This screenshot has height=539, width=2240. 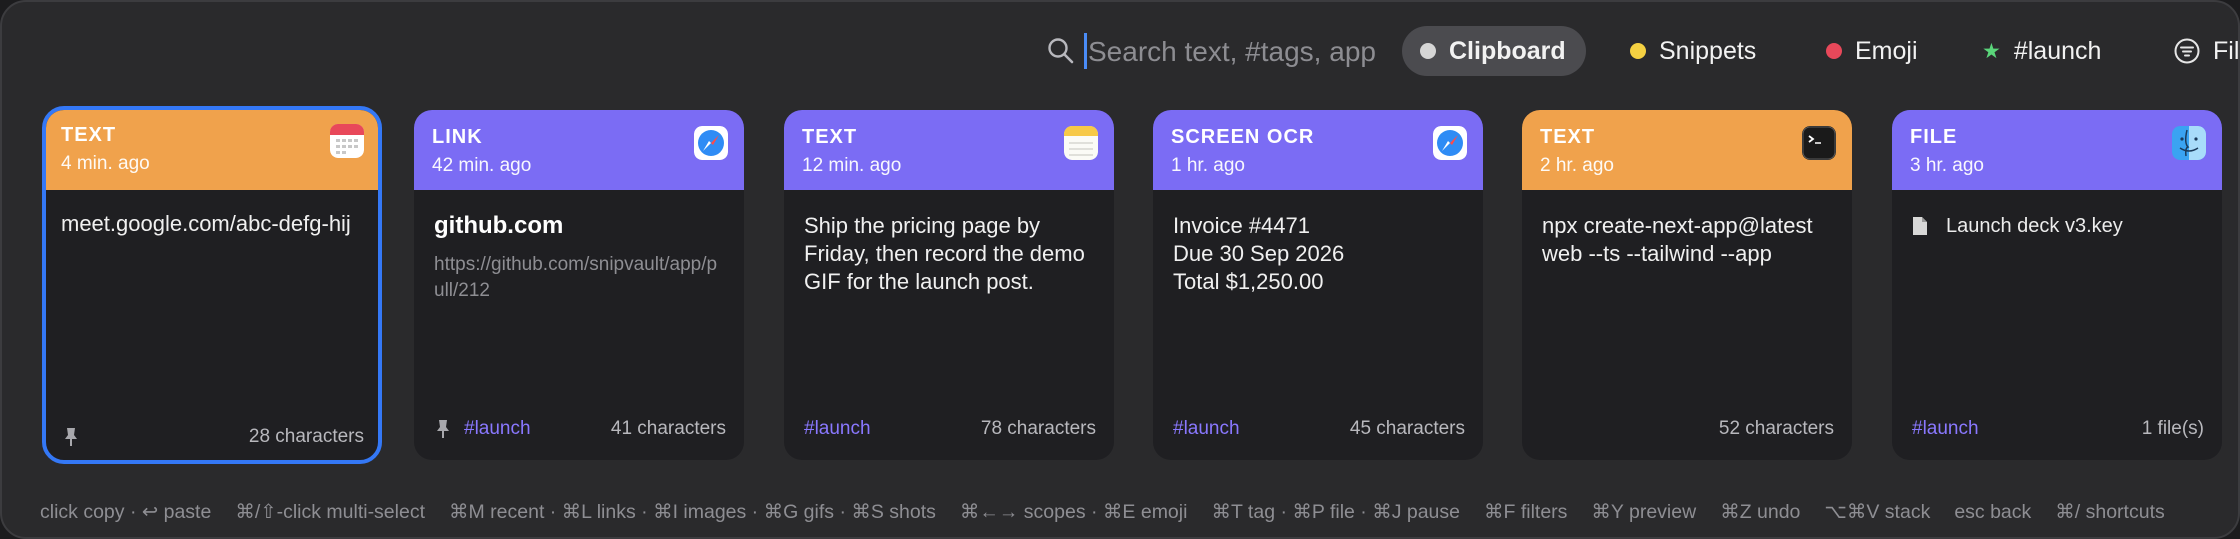 What do you see at coordinates (1407, 428) in the screenshot?
I see `card-count: 45 characters` at bounding box center [1407, 428].